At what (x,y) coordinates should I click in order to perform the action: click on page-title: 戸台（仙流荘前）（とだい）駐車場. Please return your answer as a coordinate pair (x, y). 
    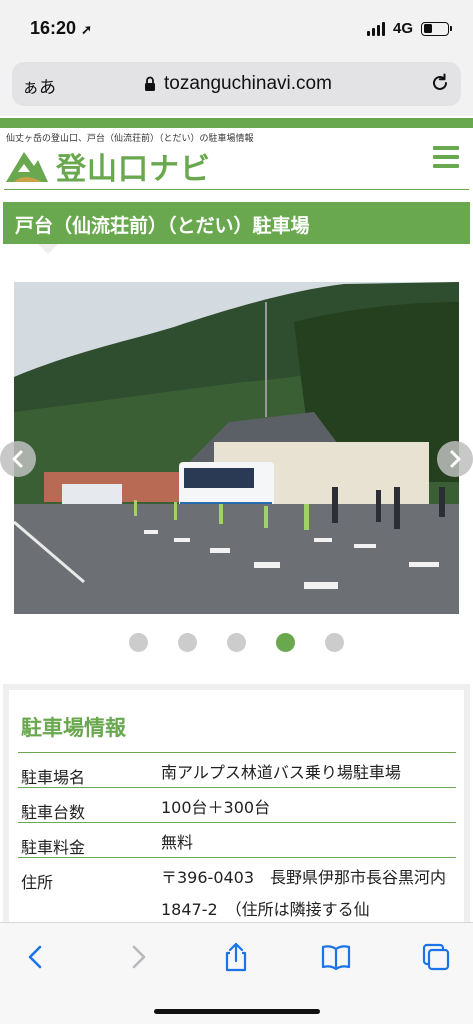
    Looking at the image, I should click on (162, 226).